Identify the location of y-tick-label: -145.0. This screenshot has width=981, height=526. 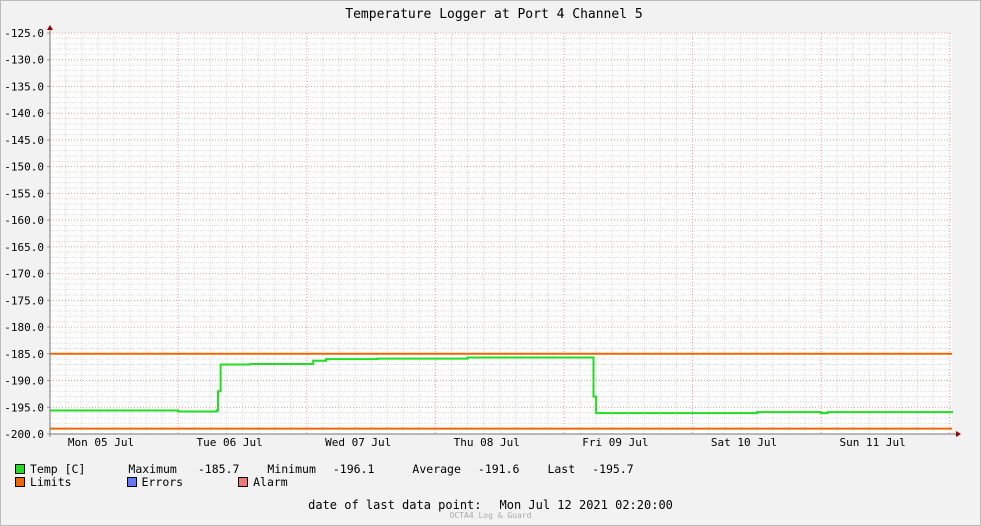
(24, 140).